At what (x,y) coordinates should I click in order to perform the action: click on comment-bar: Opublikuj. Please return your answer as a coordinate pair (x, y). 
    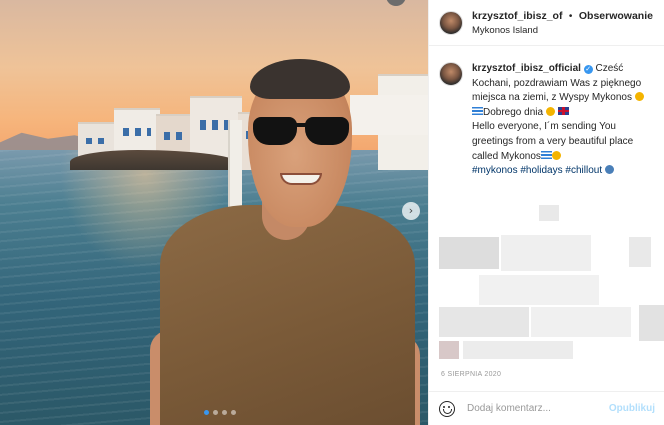
    Looking at the image, I should click on (546, 408).